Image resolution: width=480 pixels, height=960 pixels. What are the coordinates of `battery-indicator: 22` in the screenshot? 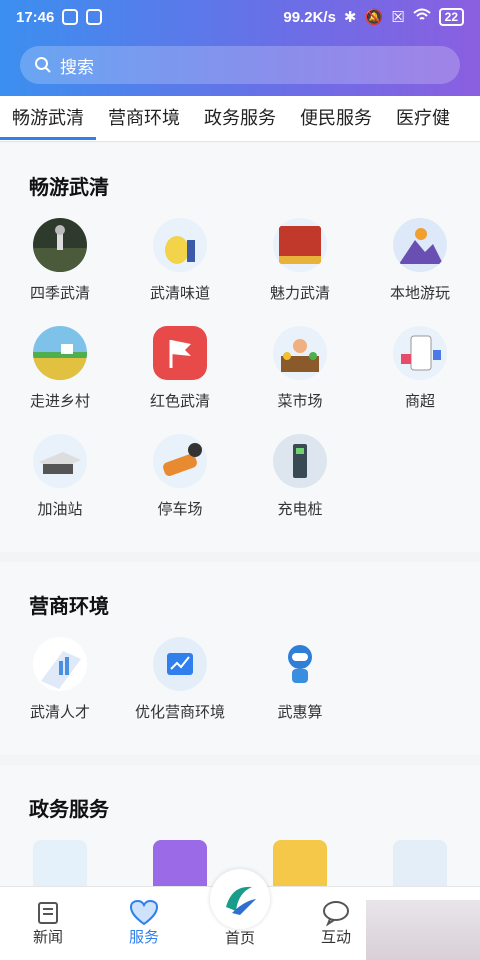 It's located at (451, 17).